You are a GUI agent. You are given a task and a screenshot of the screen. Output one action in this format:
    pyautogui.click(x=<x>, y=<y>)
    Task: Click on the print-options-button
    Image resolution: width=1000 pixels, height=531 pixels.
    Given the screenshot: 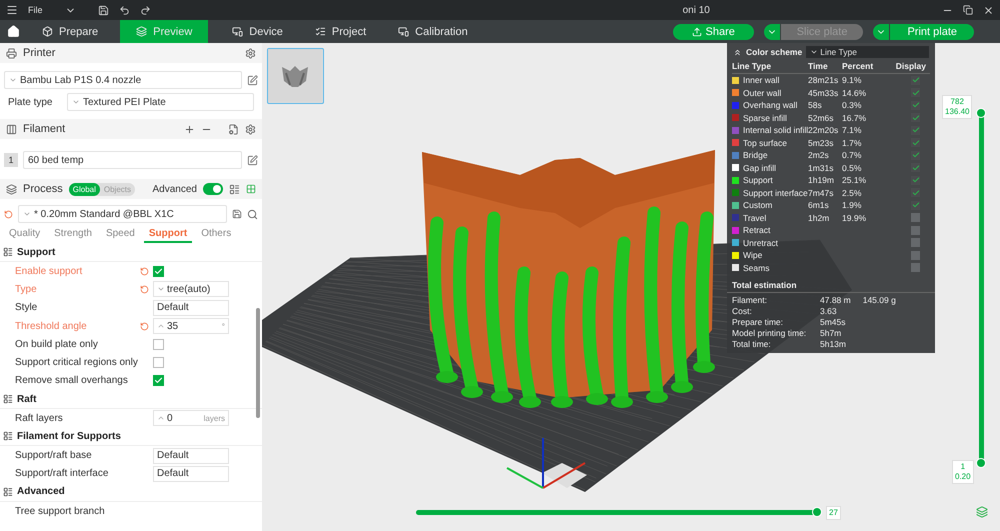 What is the action you would take?
    pyautogui.click(x=881, y=32)
    